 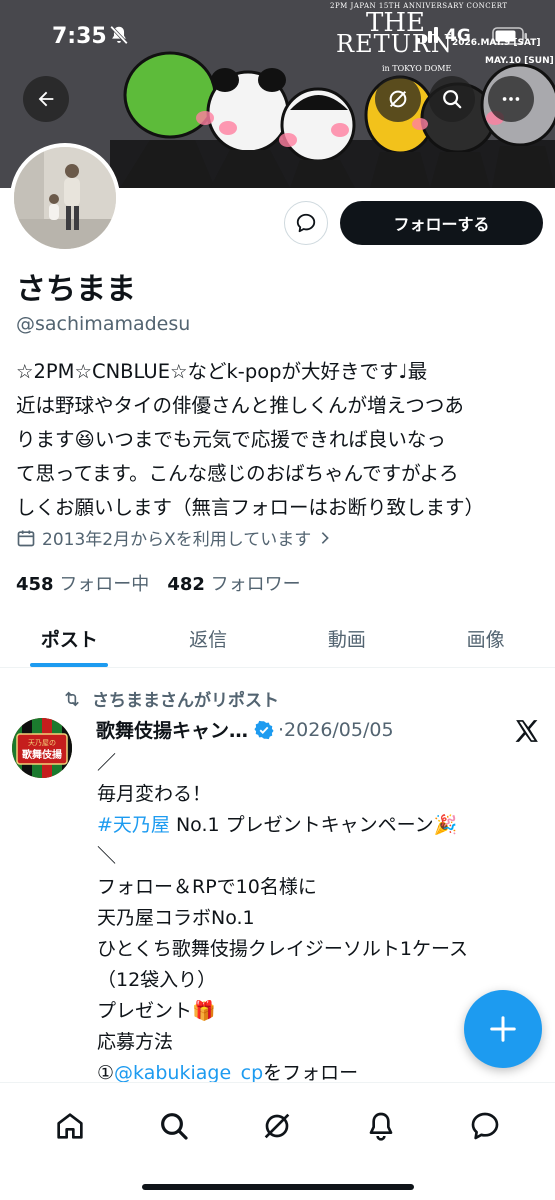 I want to click on following-count: 458, so click(x=35, y=584).